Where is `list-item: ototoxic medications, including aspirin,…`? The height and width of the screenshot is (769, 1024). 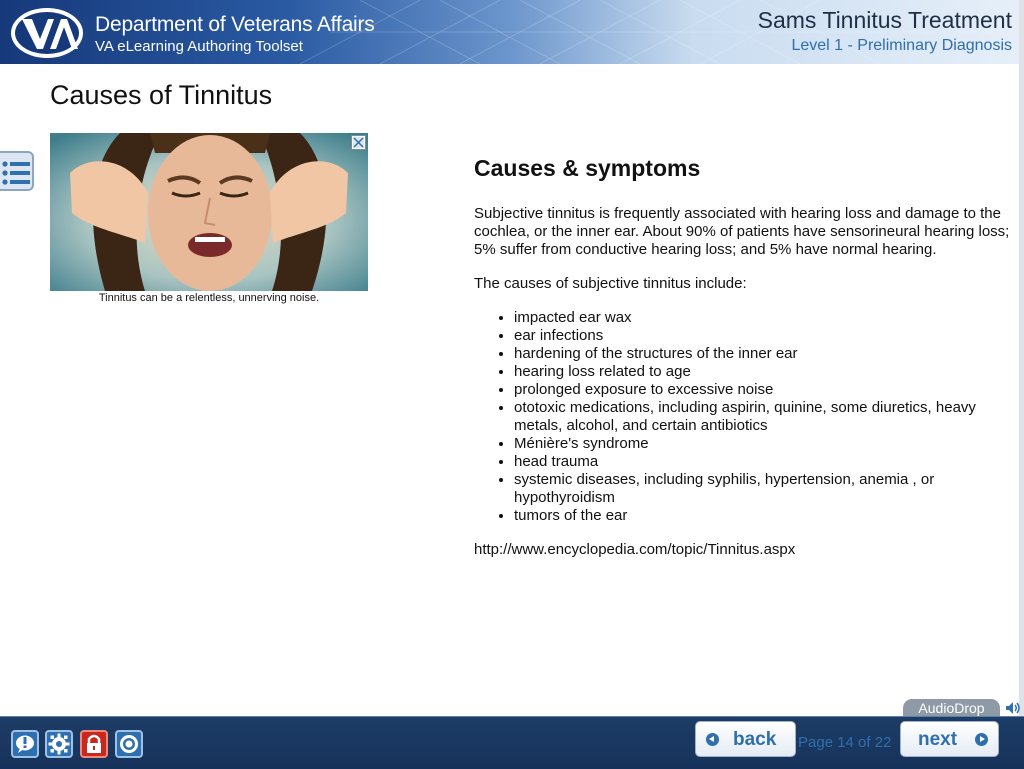
list-item: ototoxic medications, including aspirin,… is located at coordinates (764, 417).